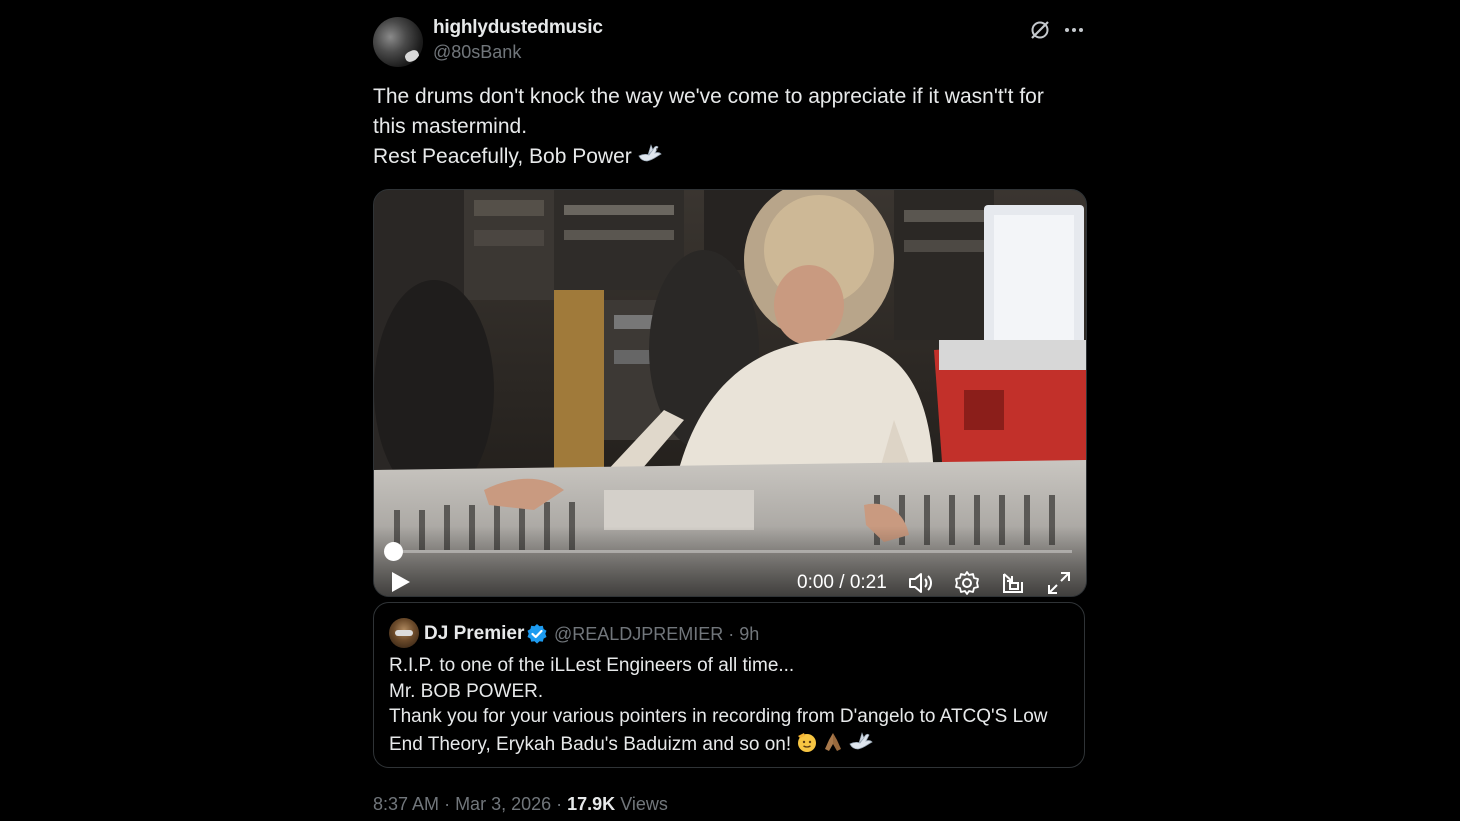 The height and width of the screenshot is (821, 1460). What do you see at coordinates (967, 583) in the screenshot?
I see `settings-gear-icon` at bounding box center [967, 583].